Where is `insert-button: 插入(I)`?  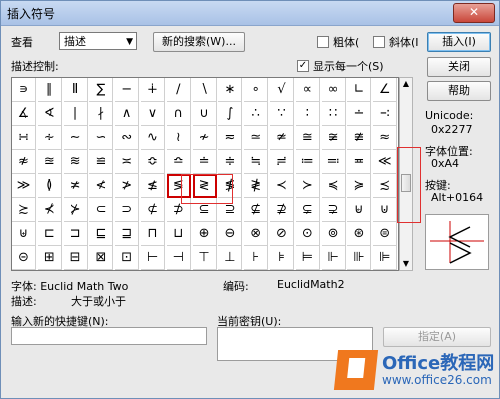 insert-button: 插入(I) is located at coordinates (459, 42).